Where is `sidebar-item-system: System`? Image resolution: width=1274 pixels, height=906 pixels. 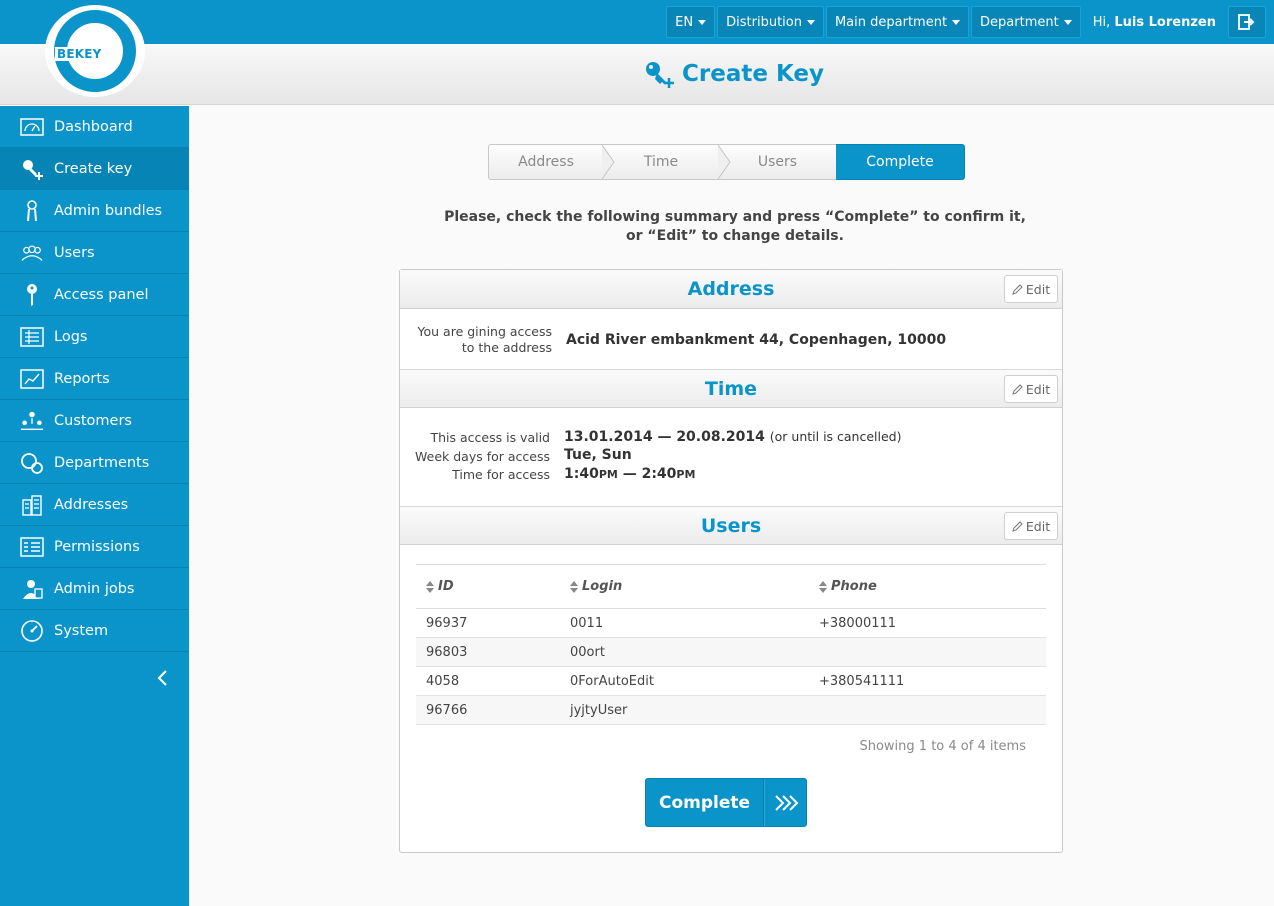
sidebar-item-system: System is located at coordinates (94, 631).